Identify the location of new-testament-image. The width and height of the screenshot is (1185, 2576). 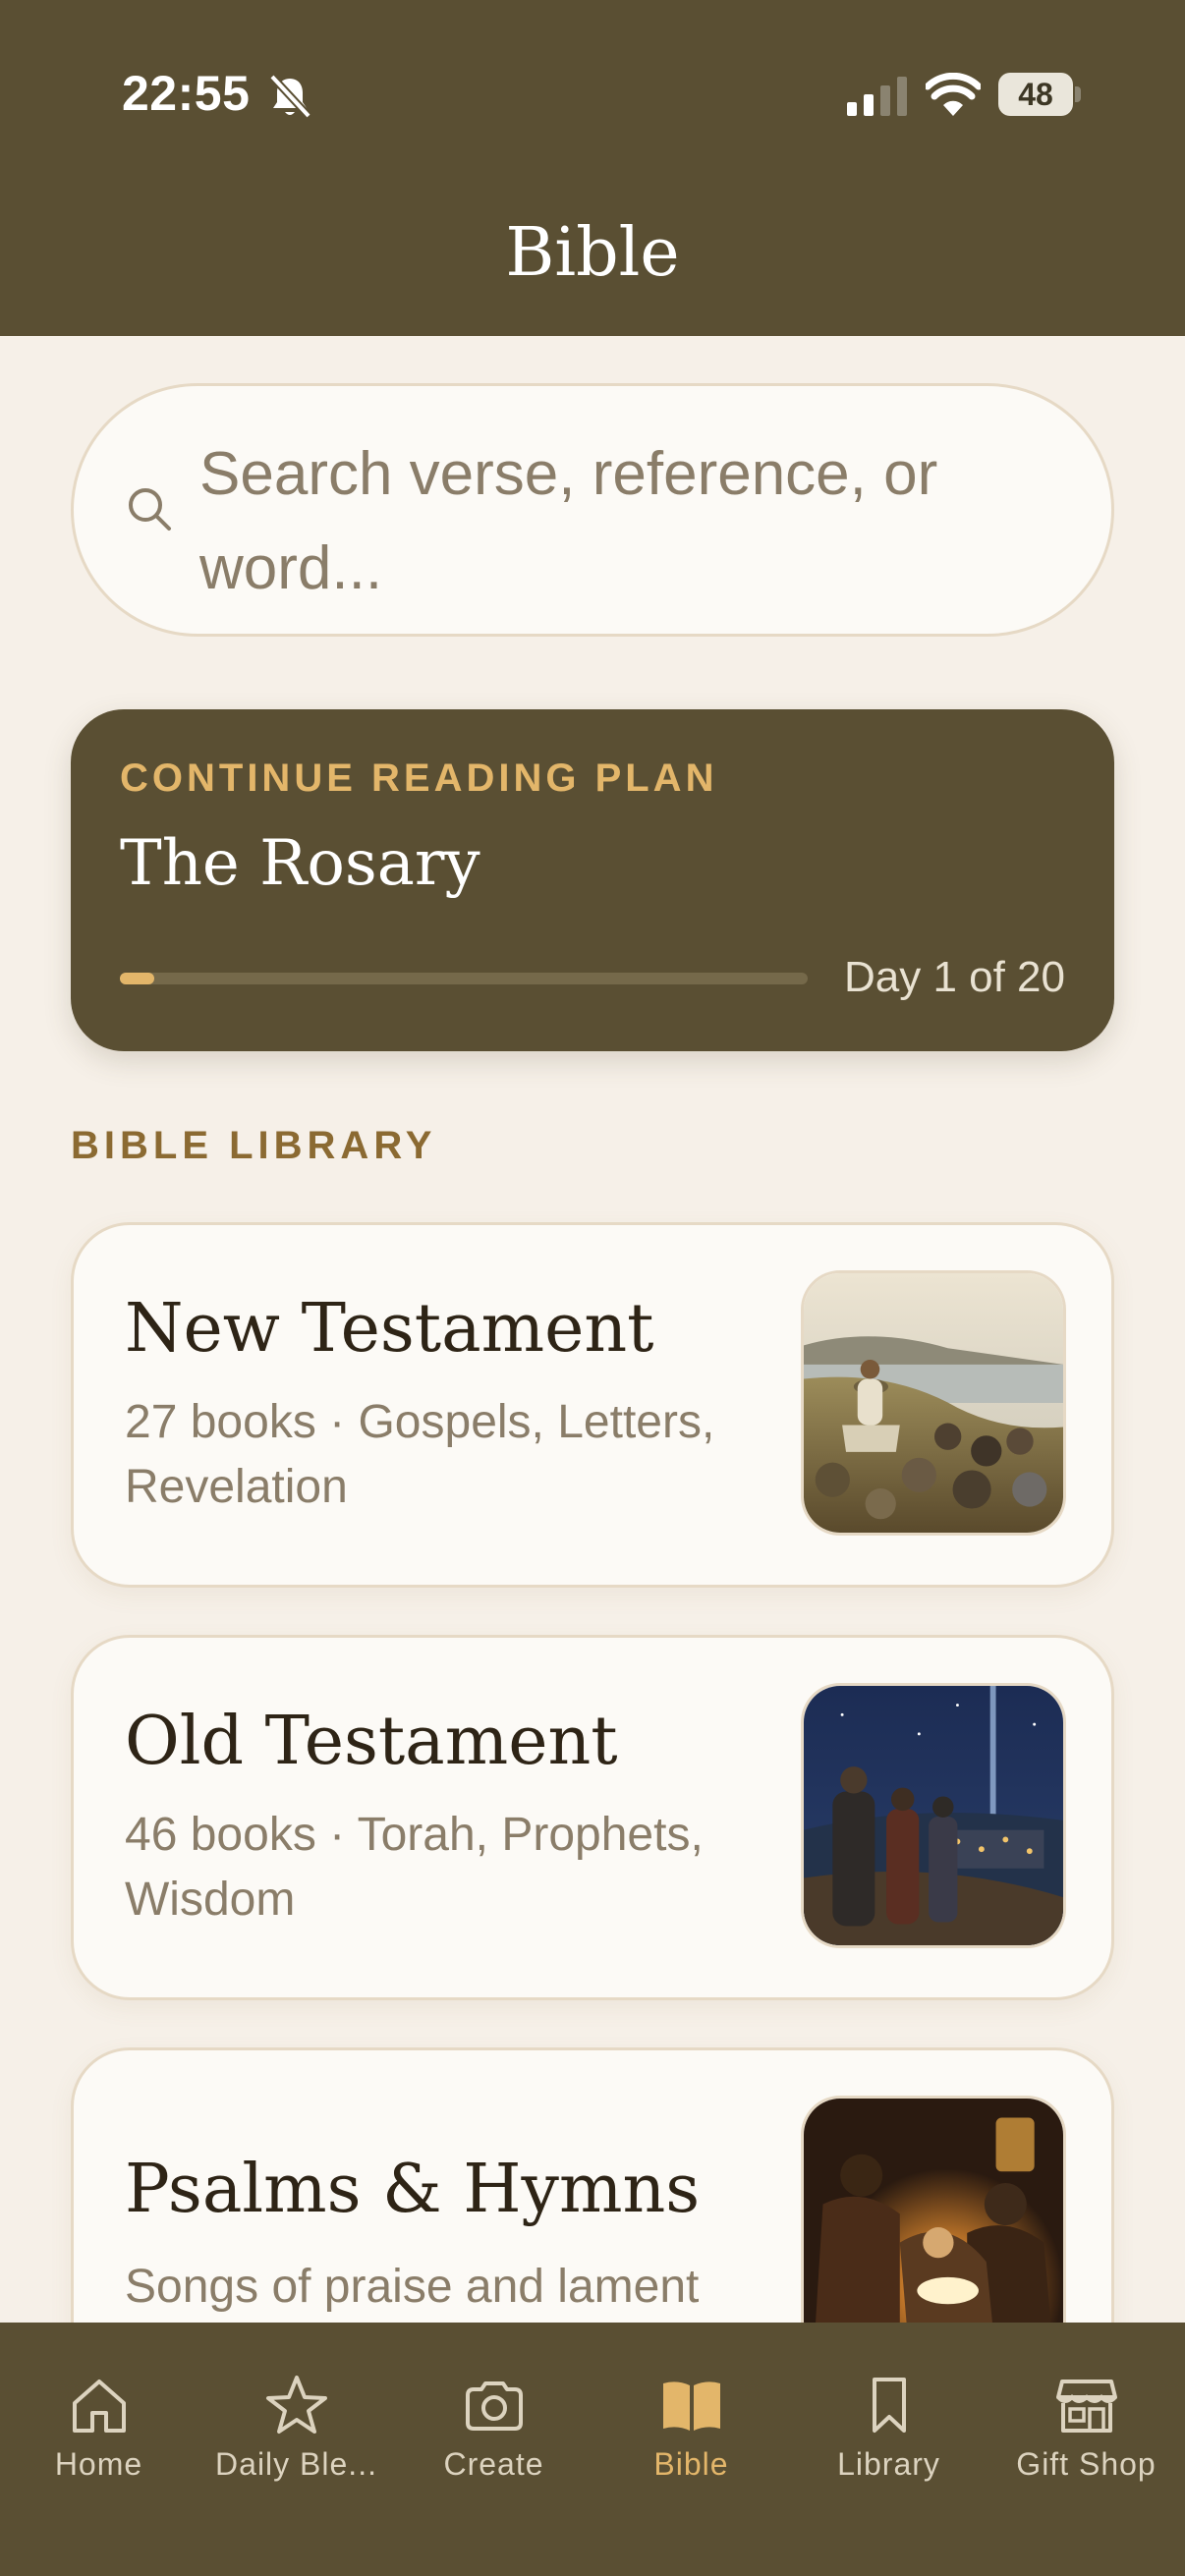
(934, 1403).